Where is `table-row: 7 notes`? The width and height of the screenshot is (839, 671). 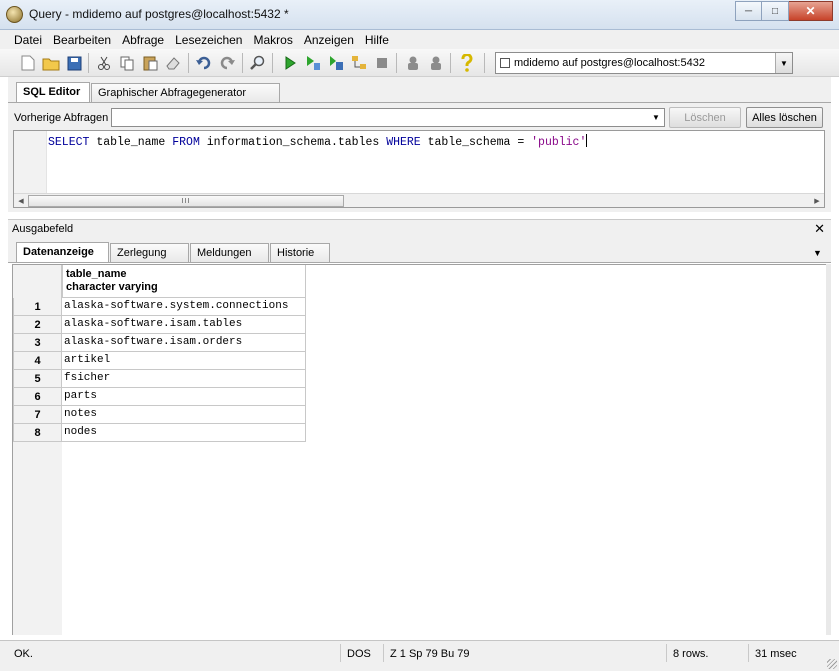 table-row: 7 notes is located at coordinates (159, 415).